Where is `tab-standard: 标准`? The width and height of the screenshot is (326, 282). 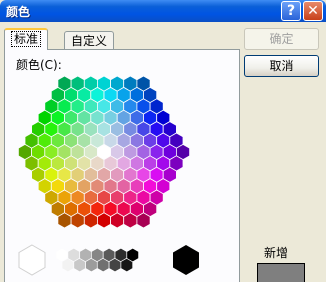 tab-standard: 标准 is located at coordinates (26, 39).